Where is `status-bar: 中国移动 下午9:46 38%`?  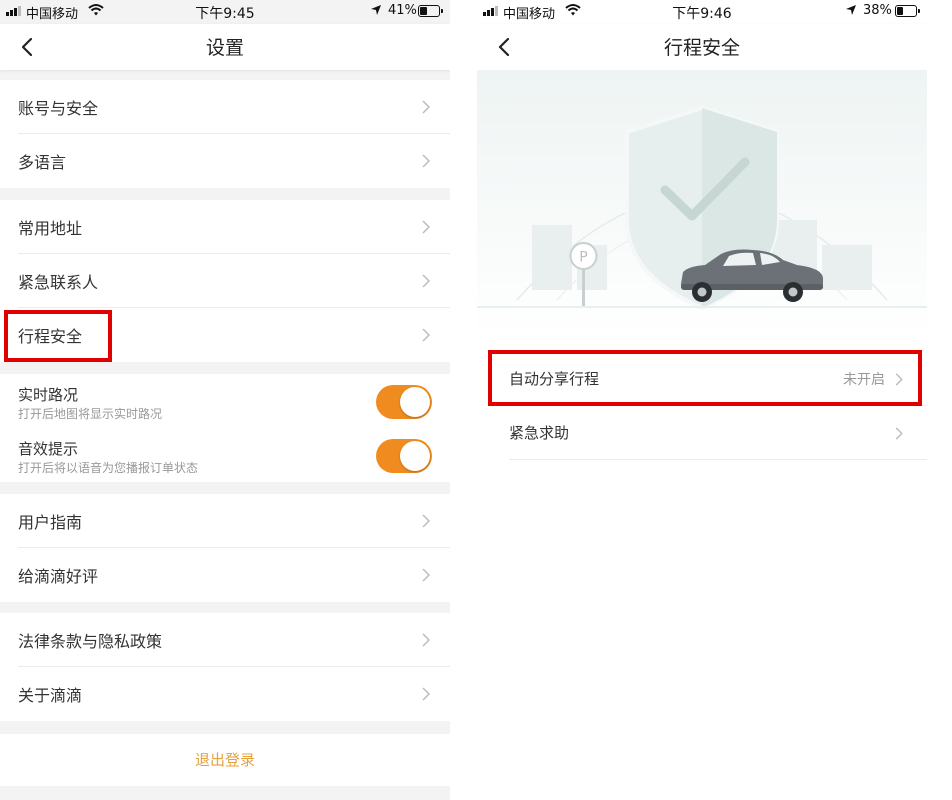
status-bar: 中国移动 下午9:46 38% is located at coordinates (702, 12).